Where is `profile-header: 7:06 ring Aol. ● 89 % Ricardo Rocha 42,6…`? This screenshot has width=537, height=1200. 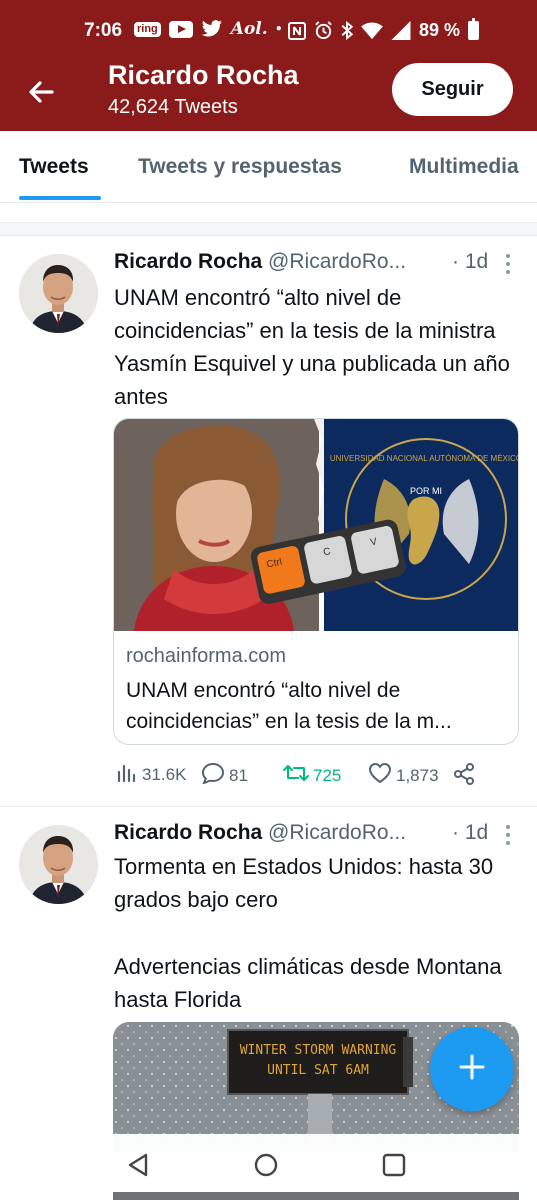 profile-header: 7:06 ring Aol. ● 89 % Ricardo Rocha 42,6… is located at coordinates (268, 65).